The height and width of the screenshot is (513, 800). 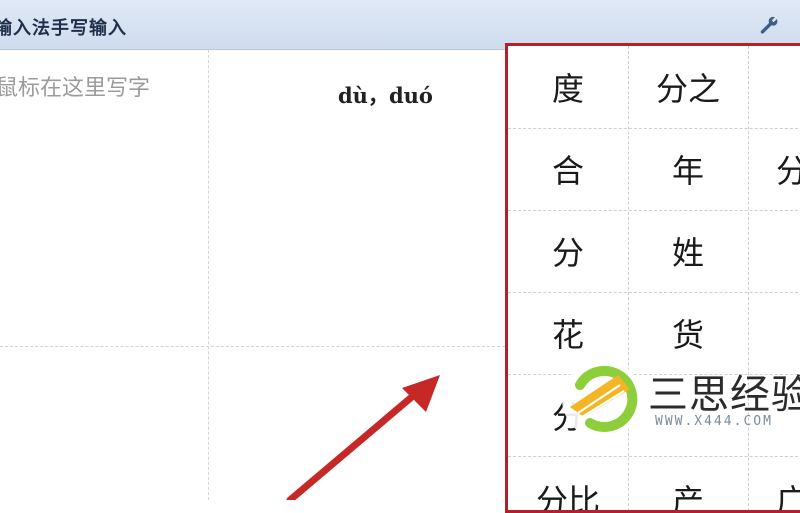 What do you see at coordinates (385, 95) in the screenshot?
I see `pinyin-reading: dù，duó` at bounding box center [385, 95].